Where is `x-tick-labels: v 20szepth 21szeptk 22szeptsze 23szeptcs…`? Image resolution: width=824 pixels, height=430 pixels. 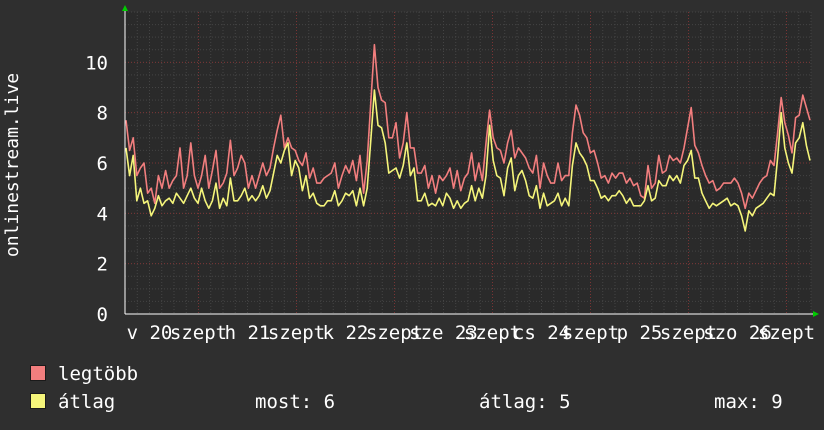
x-tick-labels: v 20szepth 21szeptk 22szeptsze 23szeptcs… is located at coordinates (471, 333).